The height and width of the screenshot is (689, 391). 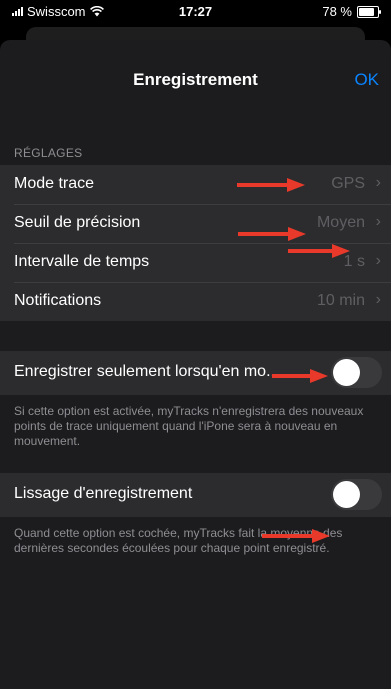 What do you see at coordinates (77, 222) in the screenshot?
I see `setting-label: Seuil de précision` at bounding box center [77, 222].